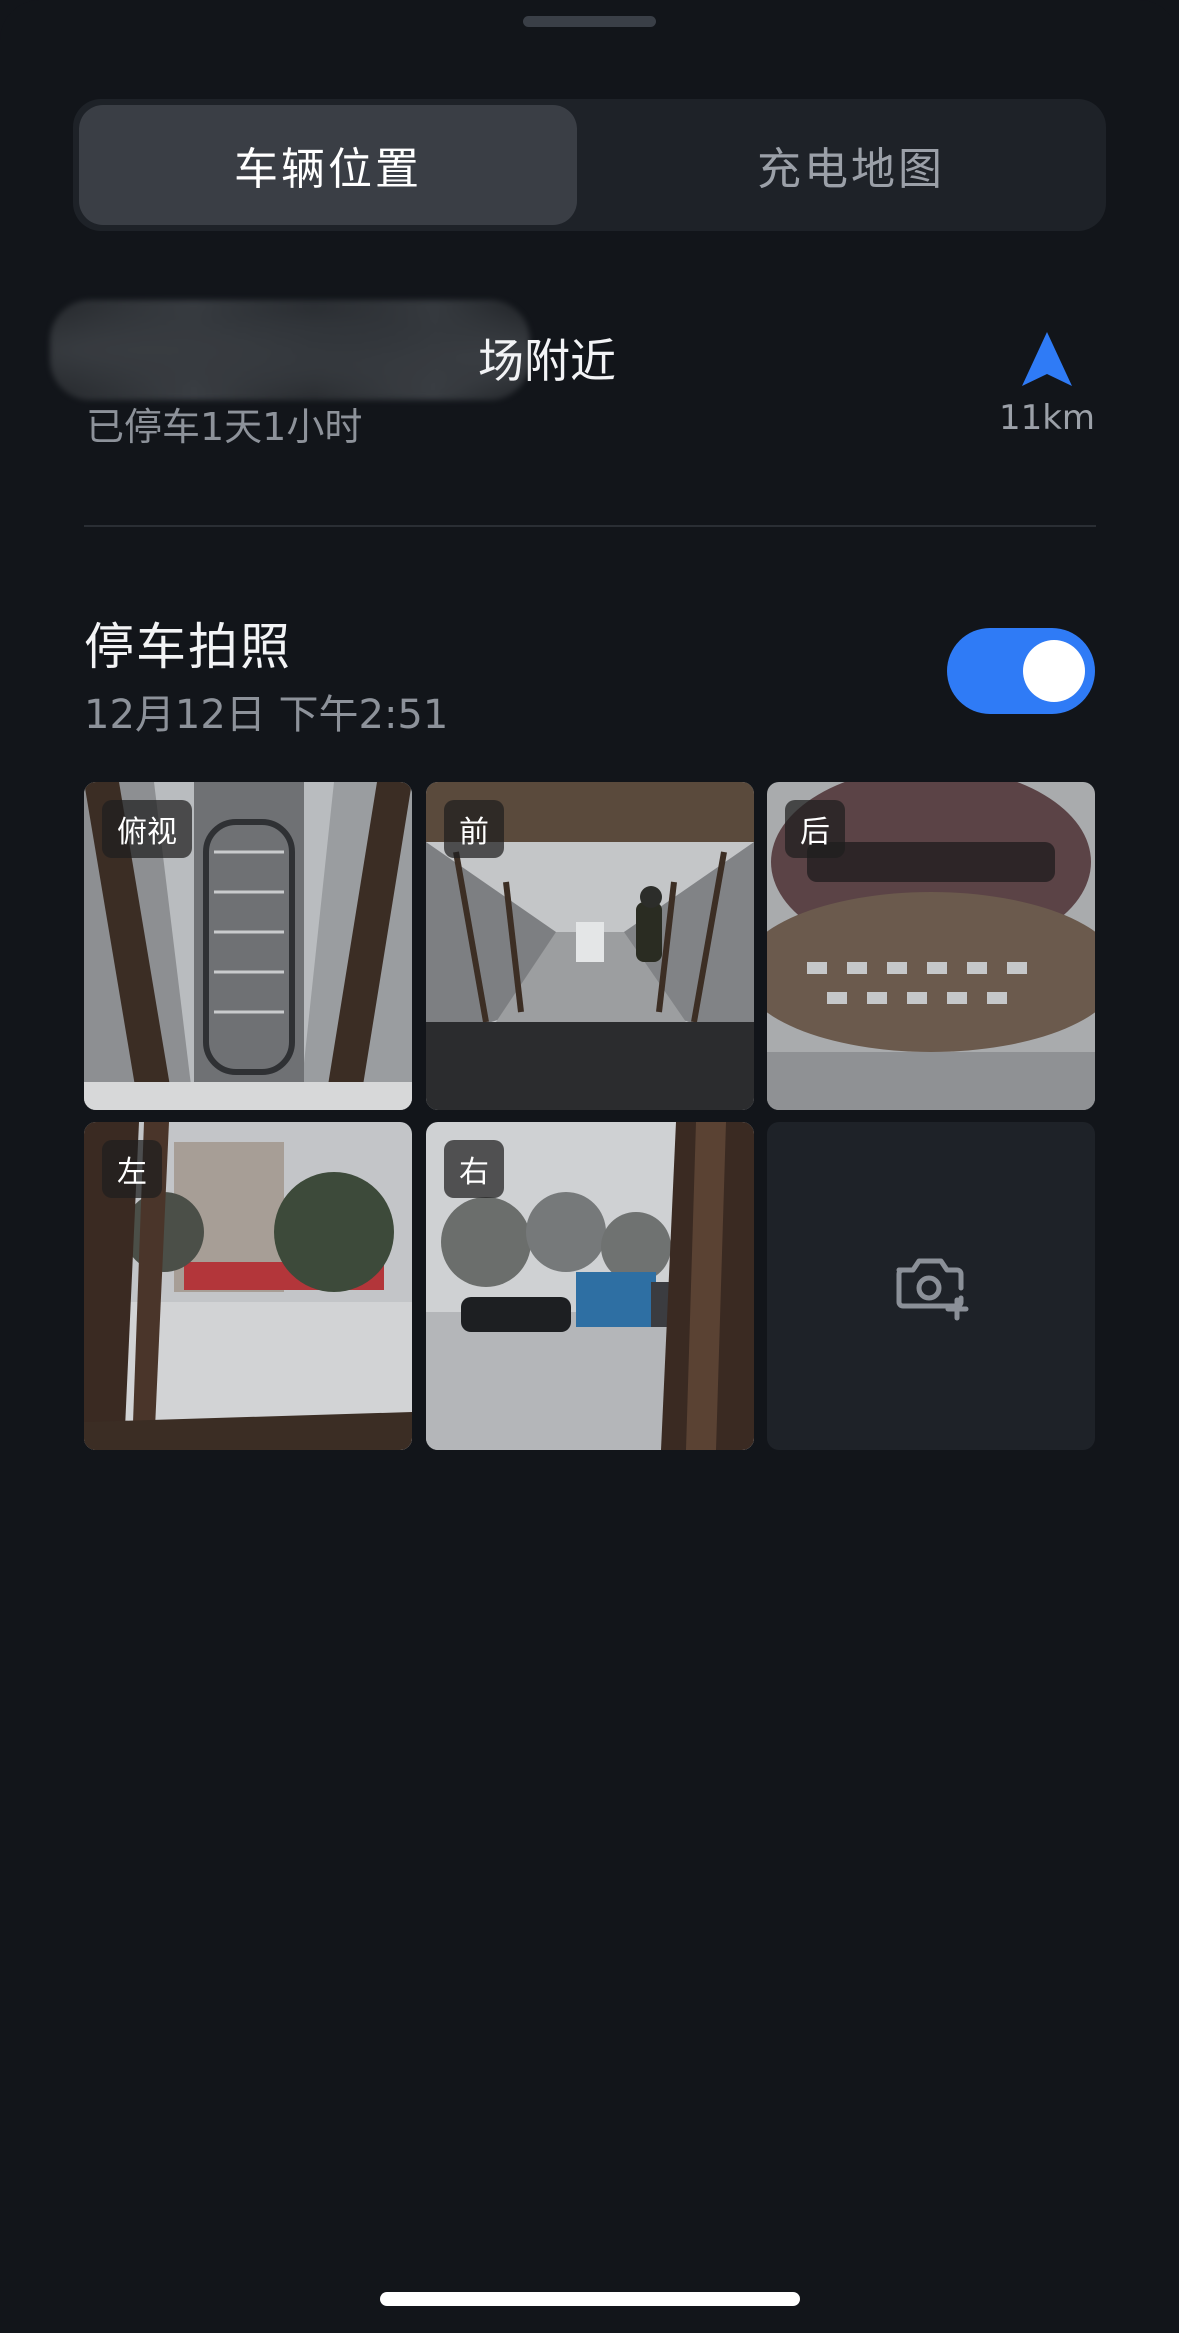 The height and width of the screenshot is (2333, 1179). I want to click on add-photo-tile, so click(931, 1286).